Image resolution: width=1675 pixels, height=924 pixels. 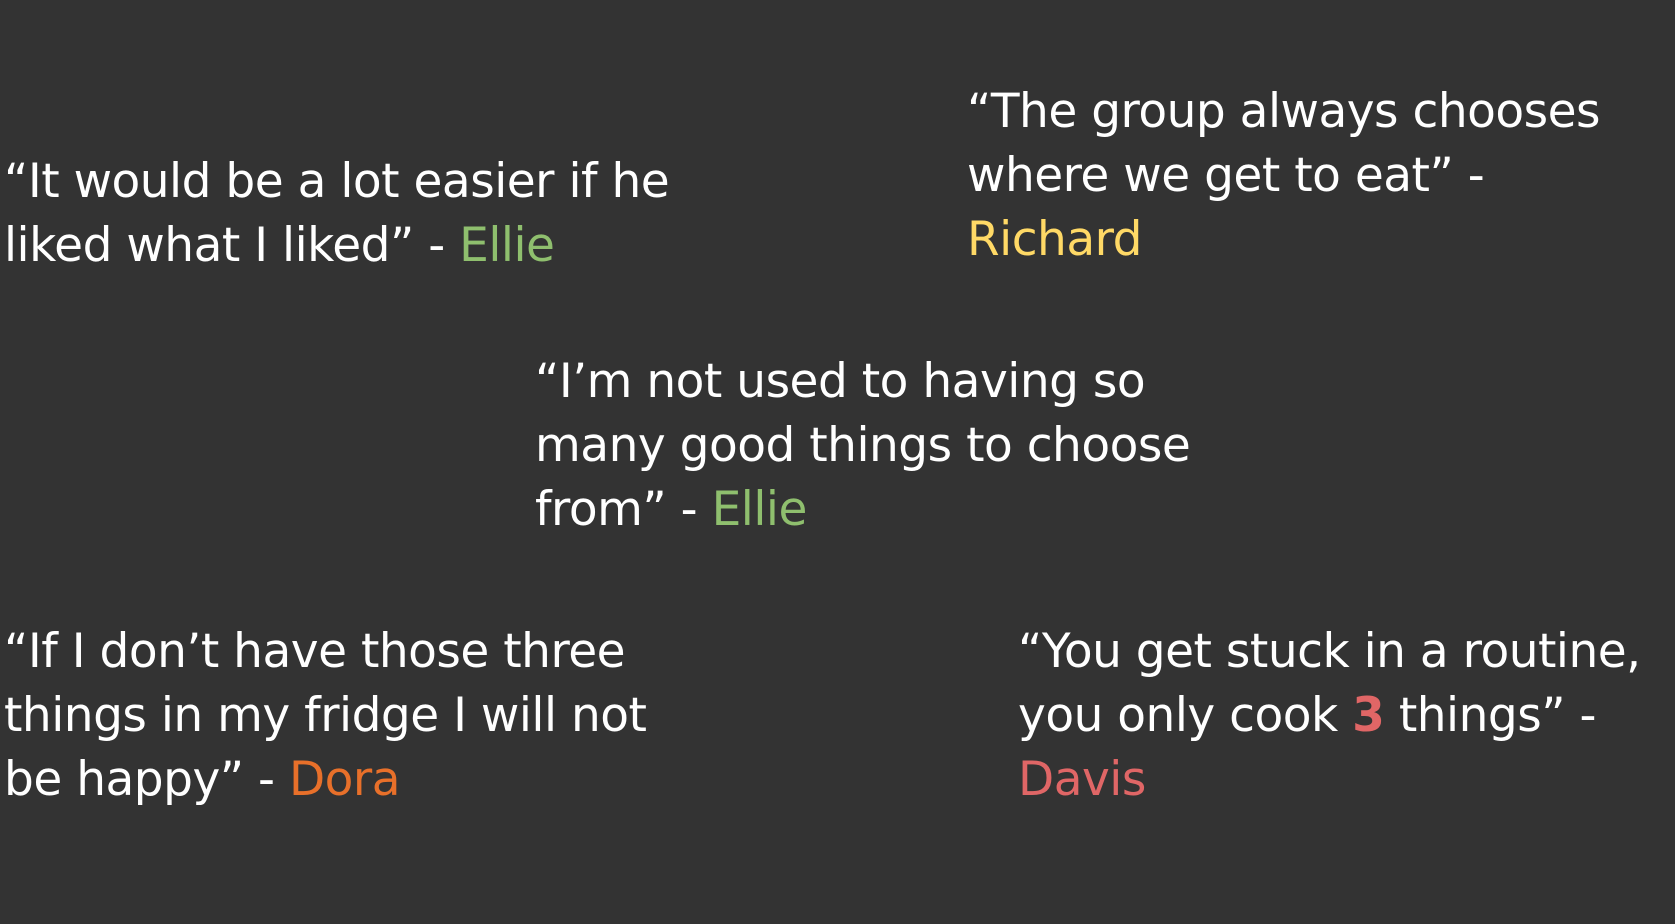 What do you see at coordinates (1054, 239) in the screenshot?
I see `author-name: Richard` at bounding box center [1054, 239].